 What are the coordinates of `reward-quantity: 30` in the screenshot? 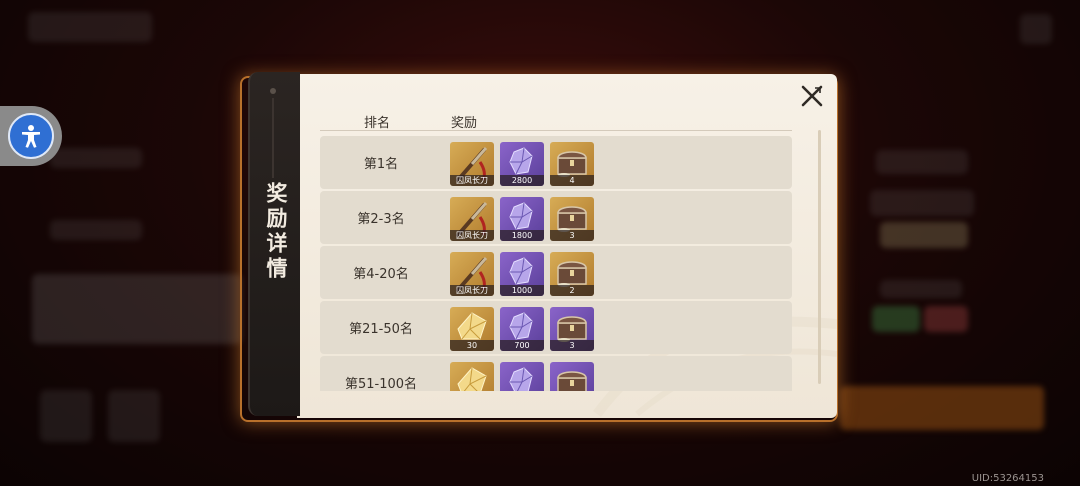 It's located at (472, 345).